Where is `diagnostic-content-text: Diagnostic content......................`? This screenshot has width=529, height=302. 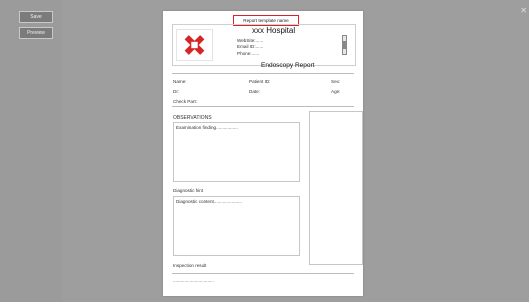
diagnostic-content-text: Diagnostic content...................... is located at coordinates (209, 201).